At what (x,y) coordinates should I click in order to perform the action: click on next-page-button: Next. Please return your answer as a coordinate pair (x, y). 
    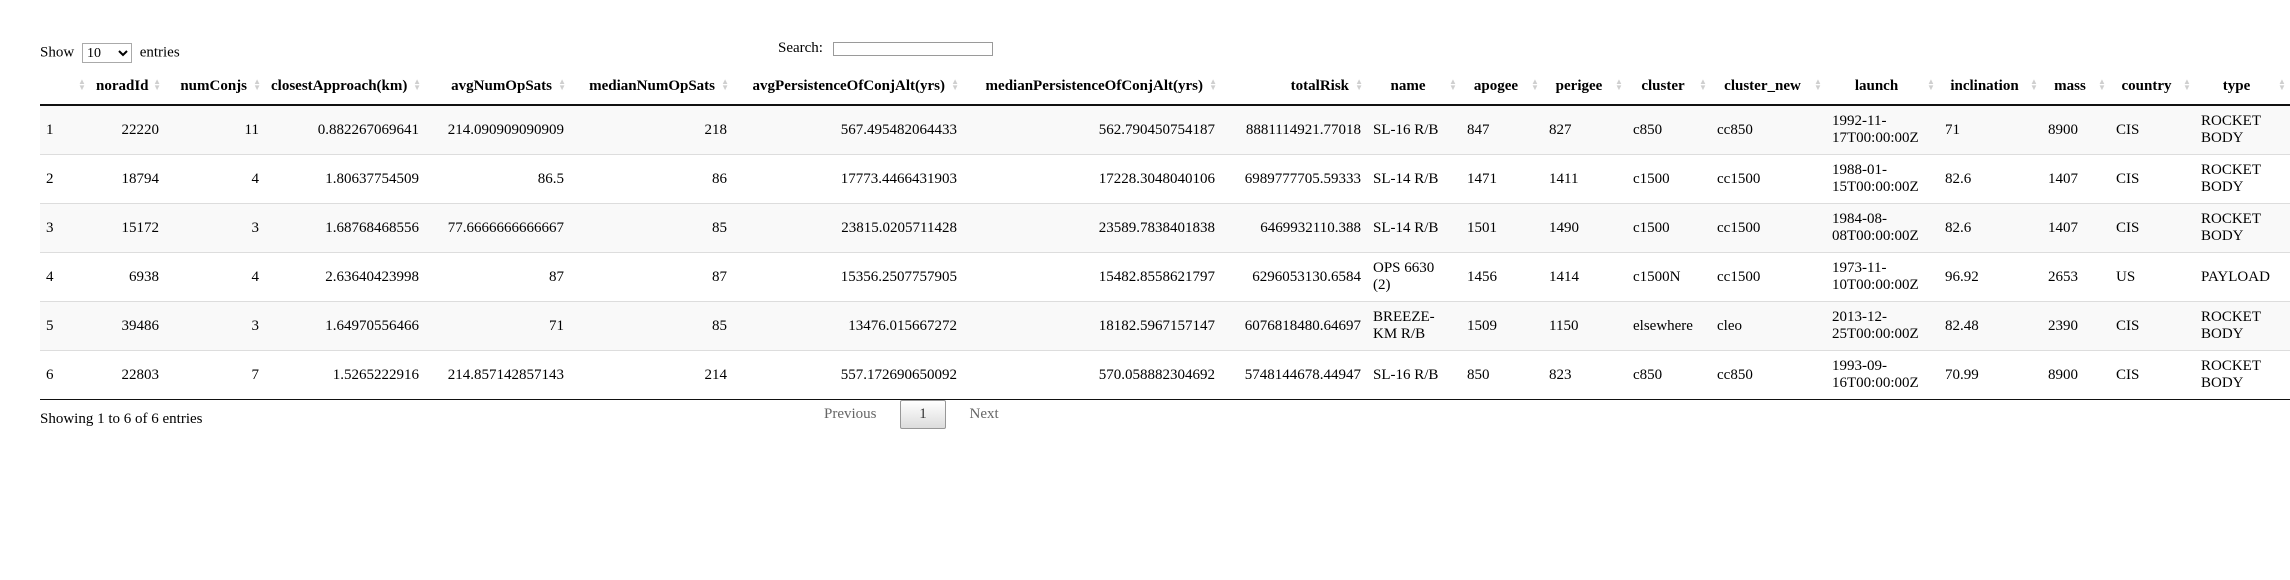
    Looking at the image, I should click on (984, 414).